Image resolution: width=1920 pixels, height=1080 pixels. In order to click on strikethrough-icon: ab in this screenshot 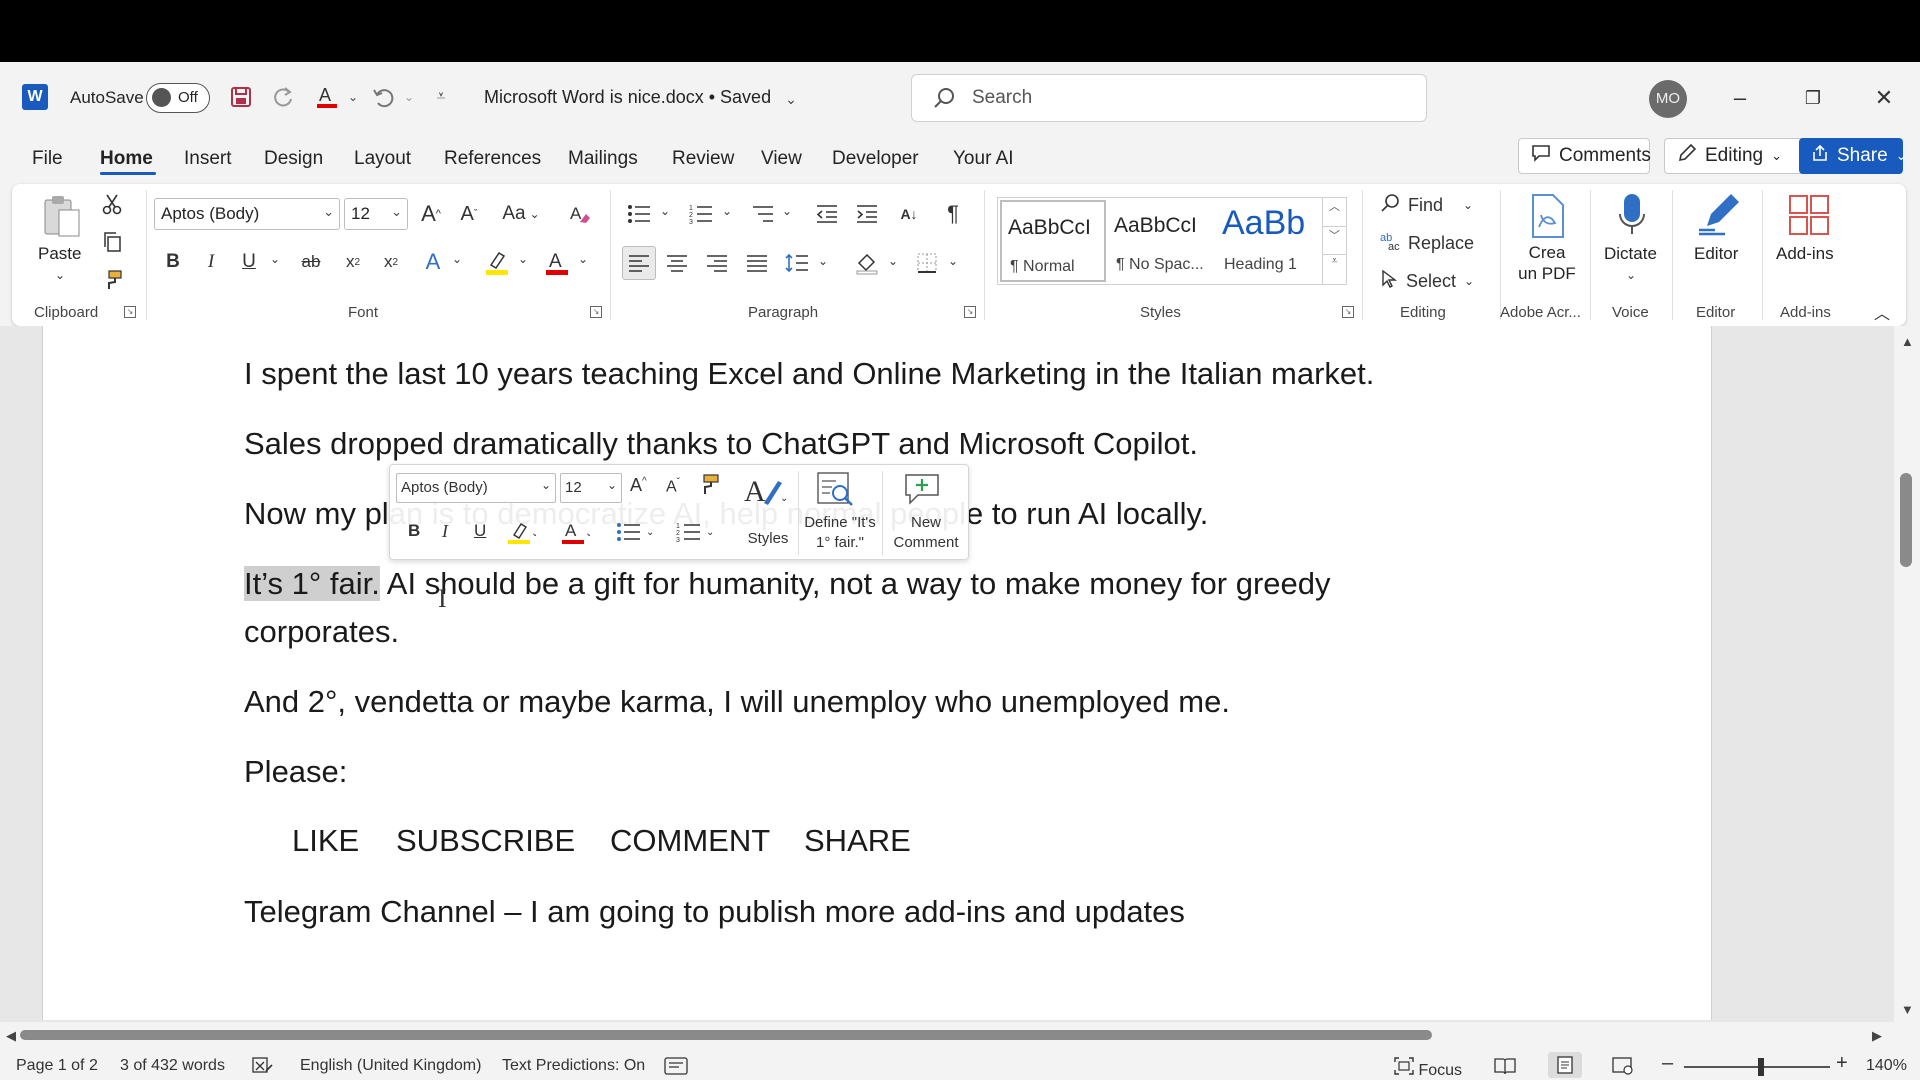, I will do `click(311, 262)`.